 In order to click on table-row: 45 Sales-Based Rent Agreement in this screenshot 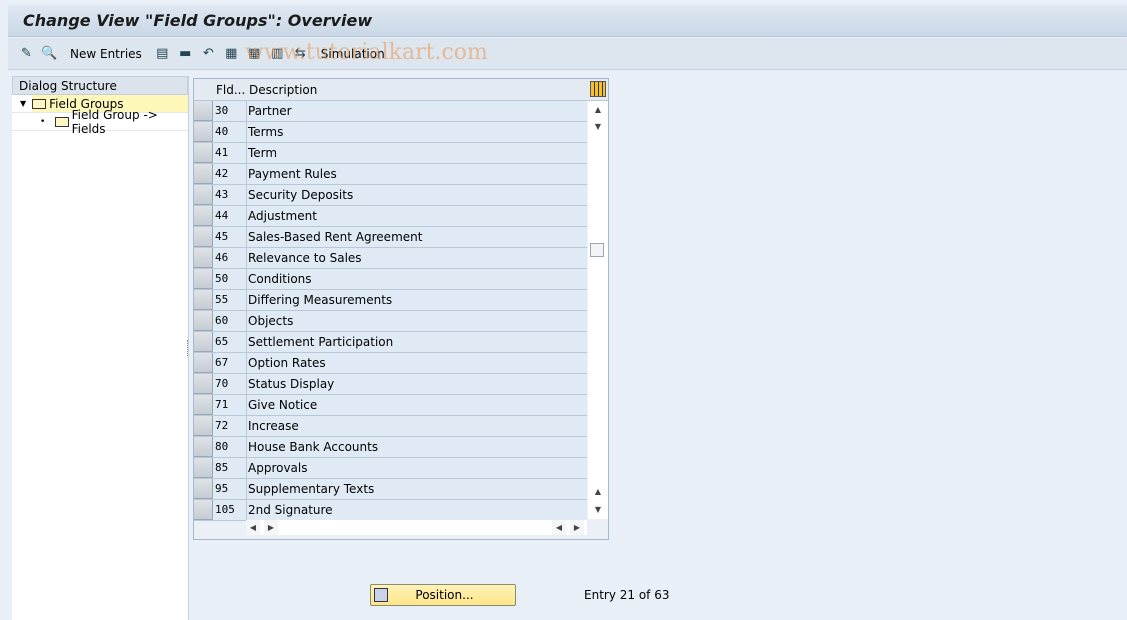, I will do `click(390, 237)`.